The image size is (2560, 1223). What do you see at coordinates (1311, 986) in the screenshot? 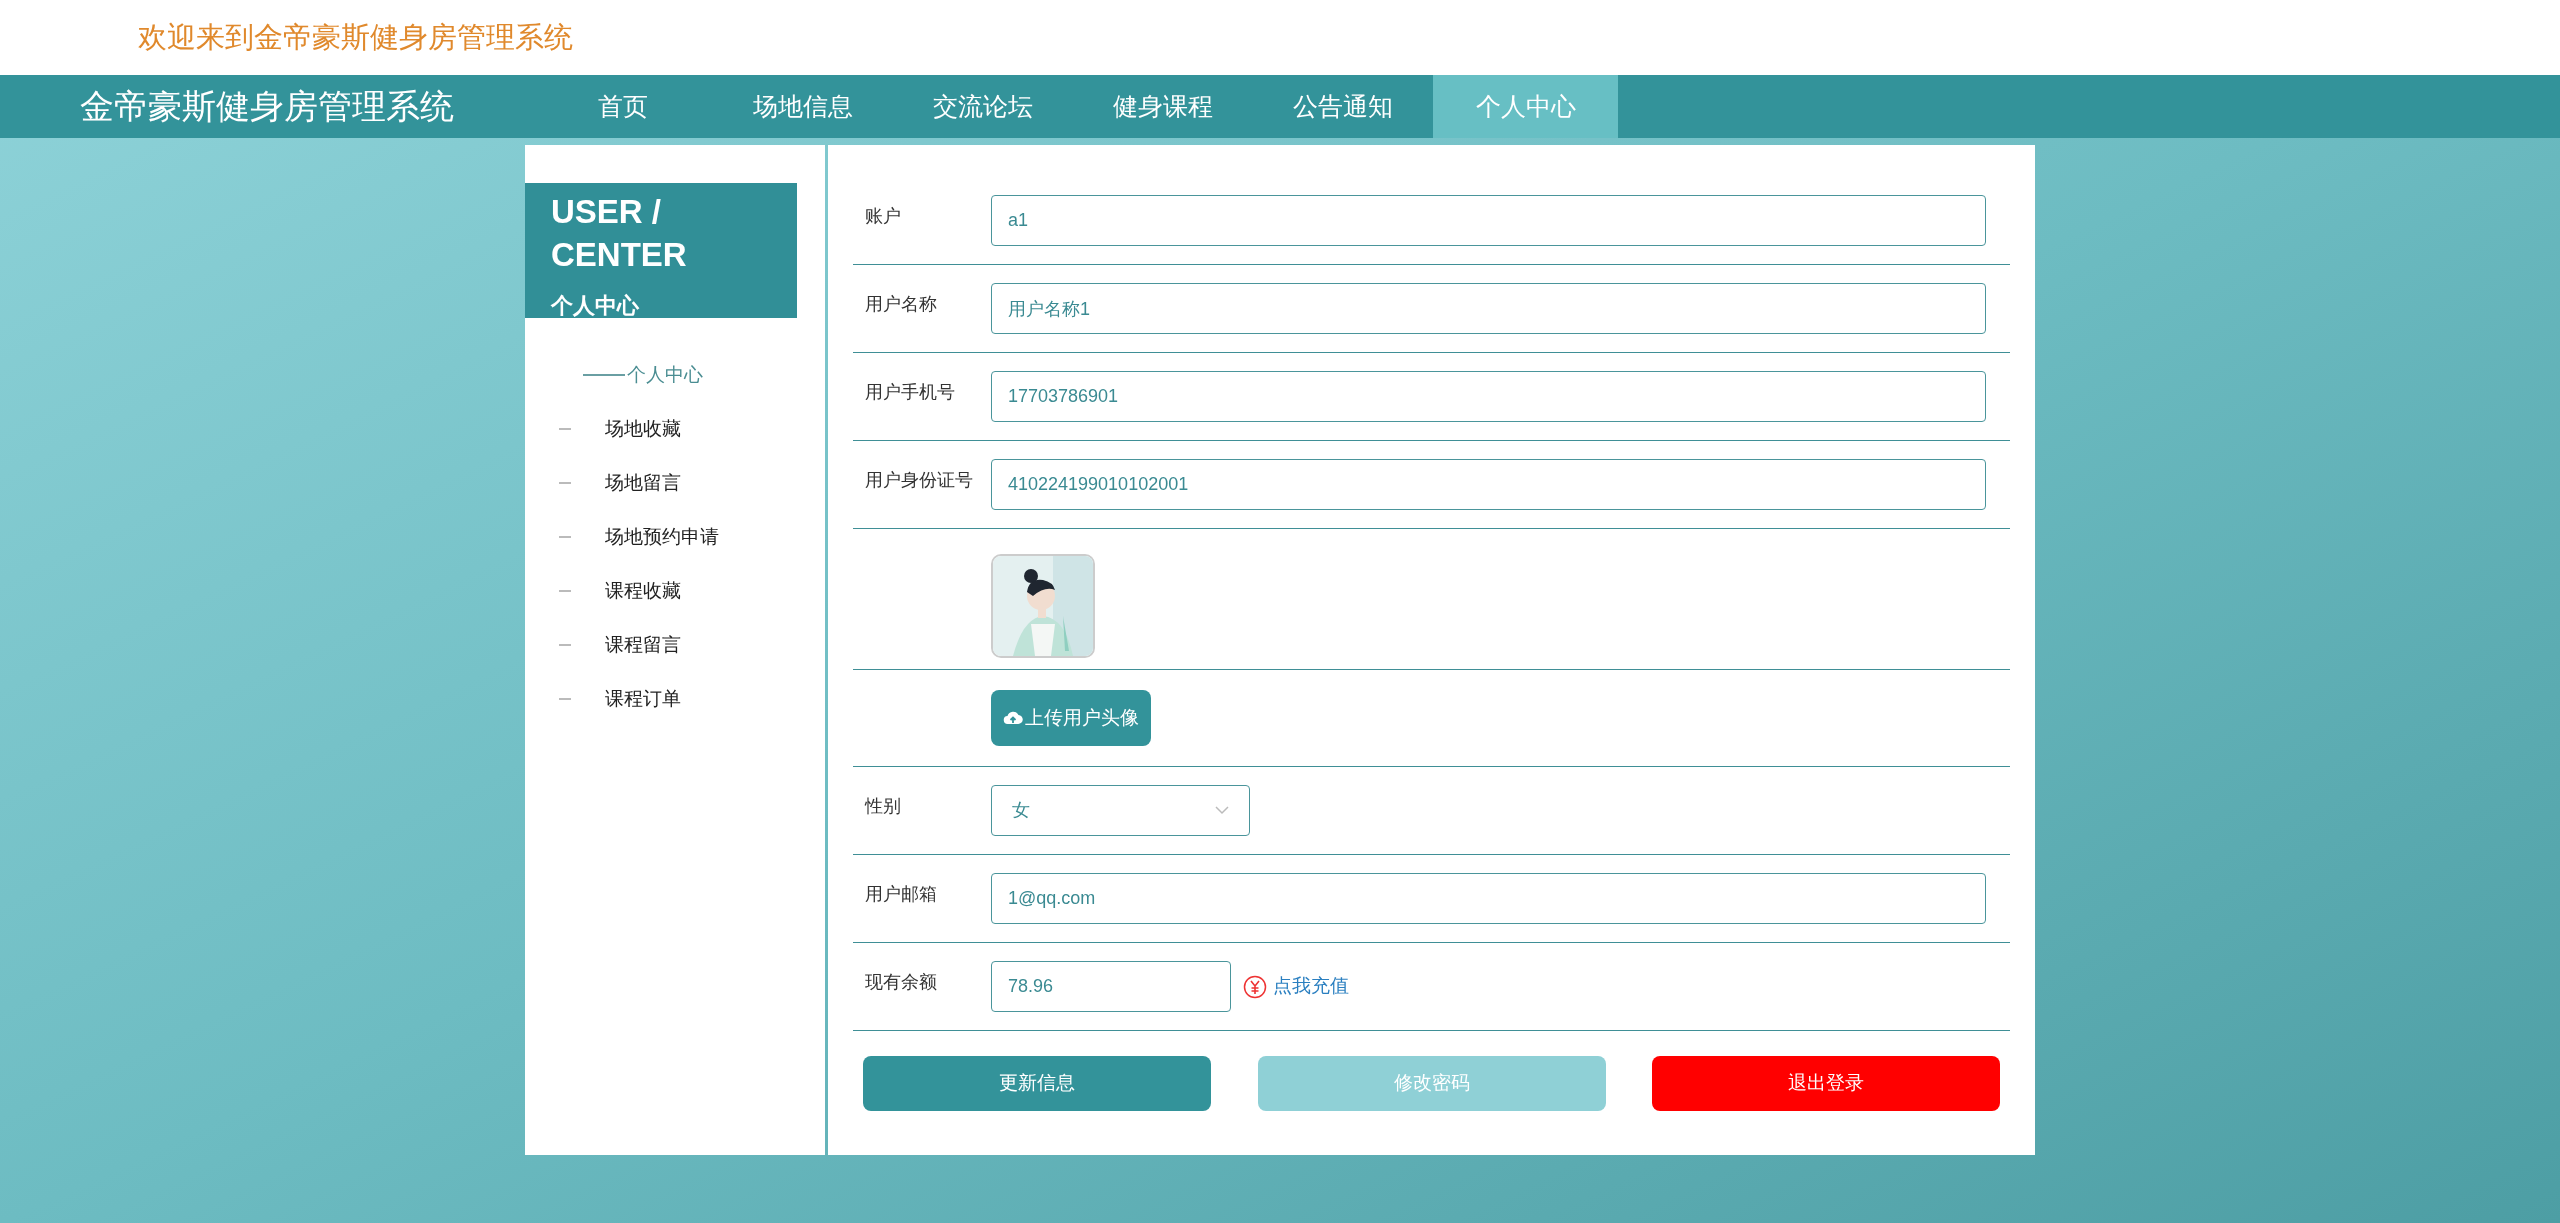
I see `recharge-link: 点我充值` at bounding box center [1311, 986].